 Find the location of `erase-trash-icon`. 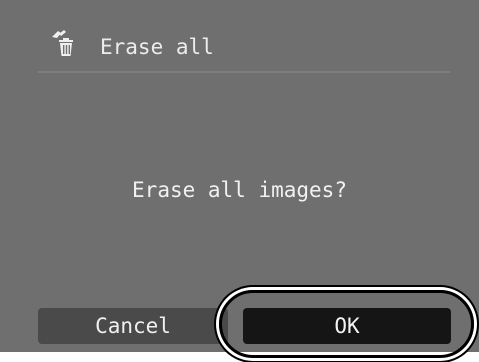

erase-trash-icon is located at coordinates (63, 43).